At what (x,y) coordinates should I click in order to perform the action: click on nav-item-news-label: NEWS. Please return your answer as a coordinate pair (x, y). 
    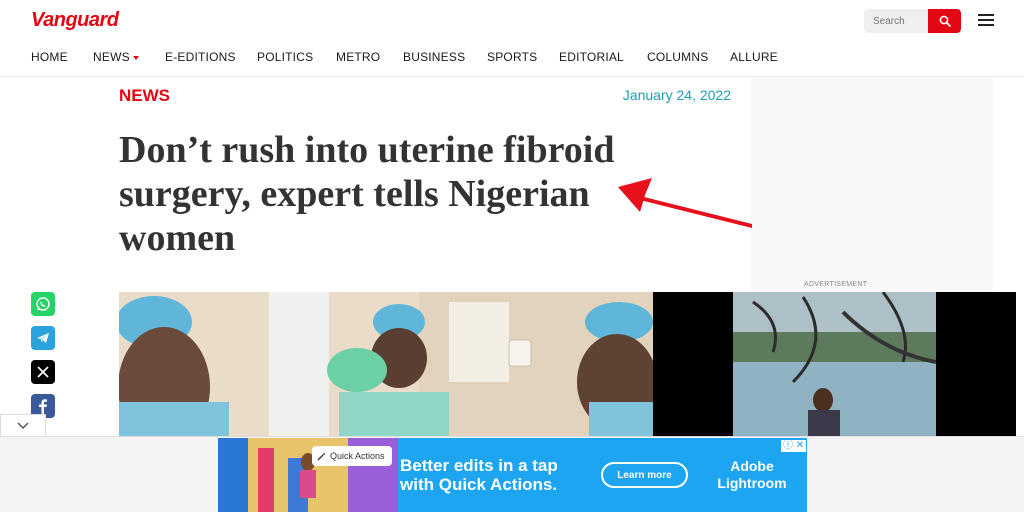
    Looking at the image, I should click on (111, 57).